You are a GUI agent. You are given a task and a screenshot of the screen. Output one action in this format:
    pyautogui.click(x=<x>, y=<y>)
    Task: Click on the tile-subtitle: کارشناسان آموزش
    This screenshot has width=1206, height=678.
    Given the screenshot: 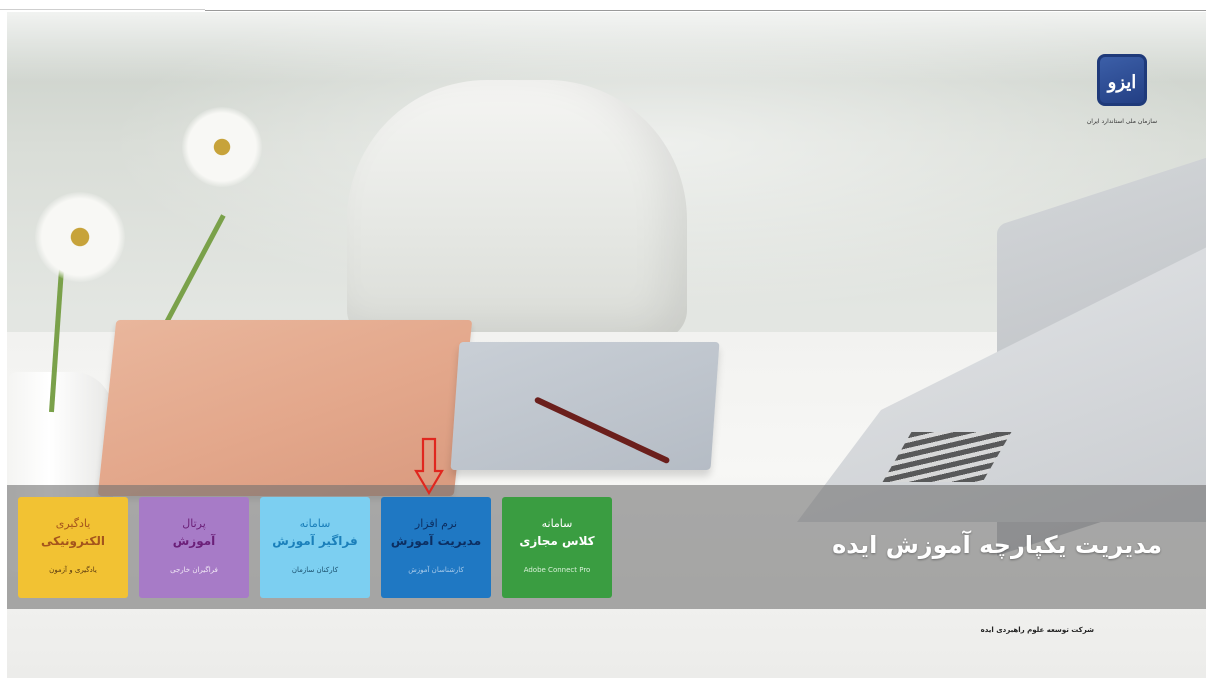 What is the action you would take?
    pyautogui.click(x=436, y=570)
    